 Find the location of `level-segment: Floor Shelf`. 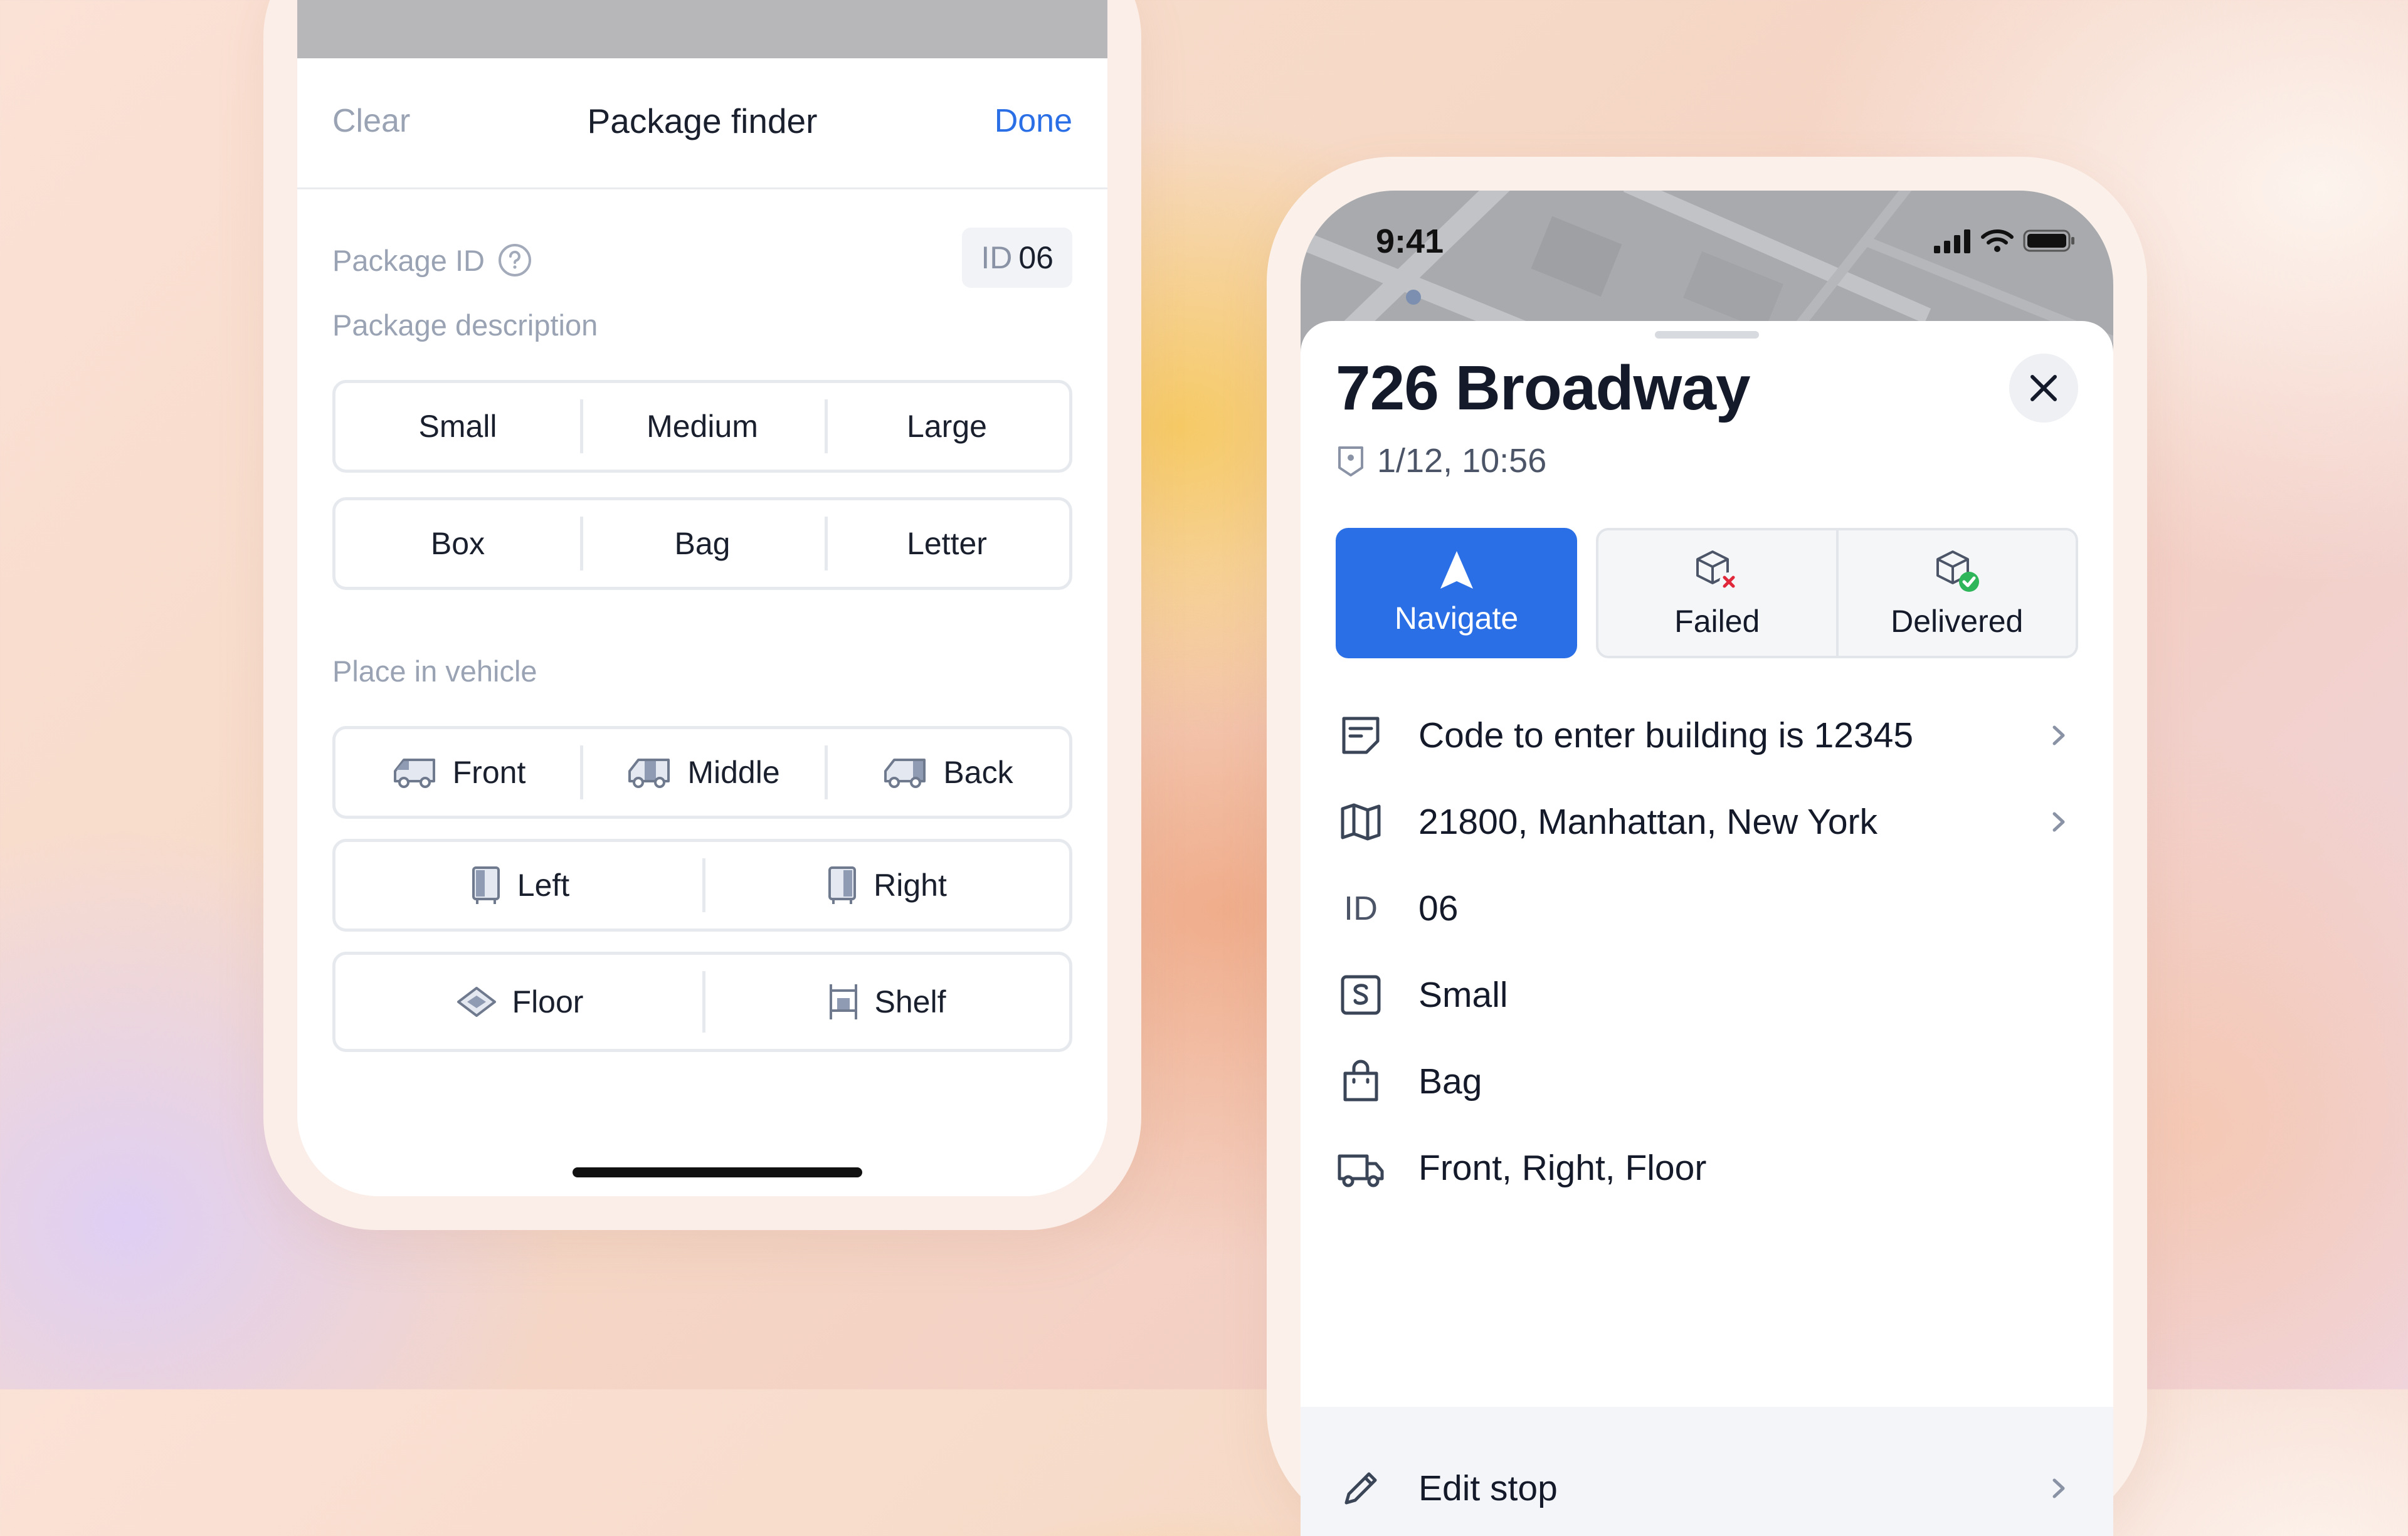

level-segment: Floor Shelf is located at coordinates (702, 1002).